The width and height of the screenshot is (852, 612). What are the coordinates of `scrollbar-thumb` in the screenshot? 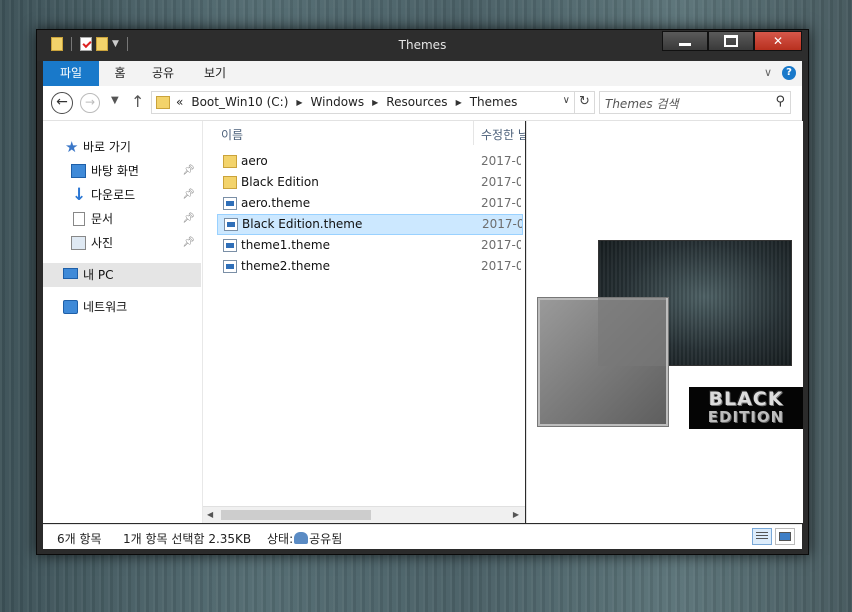 It's located at (296, 515).